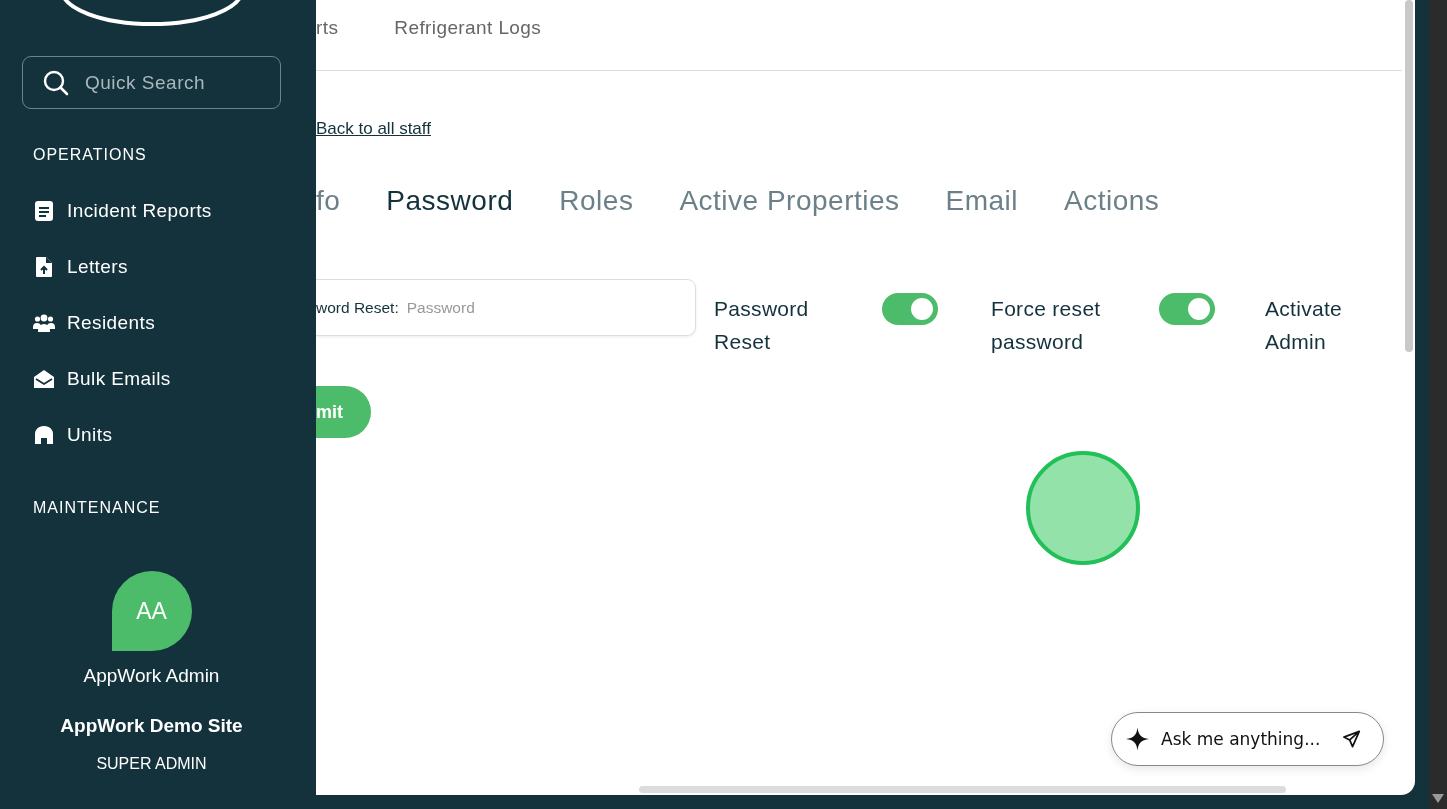 The image size is (1447, 809). I want to click on send-icon, so click(1351, 739).